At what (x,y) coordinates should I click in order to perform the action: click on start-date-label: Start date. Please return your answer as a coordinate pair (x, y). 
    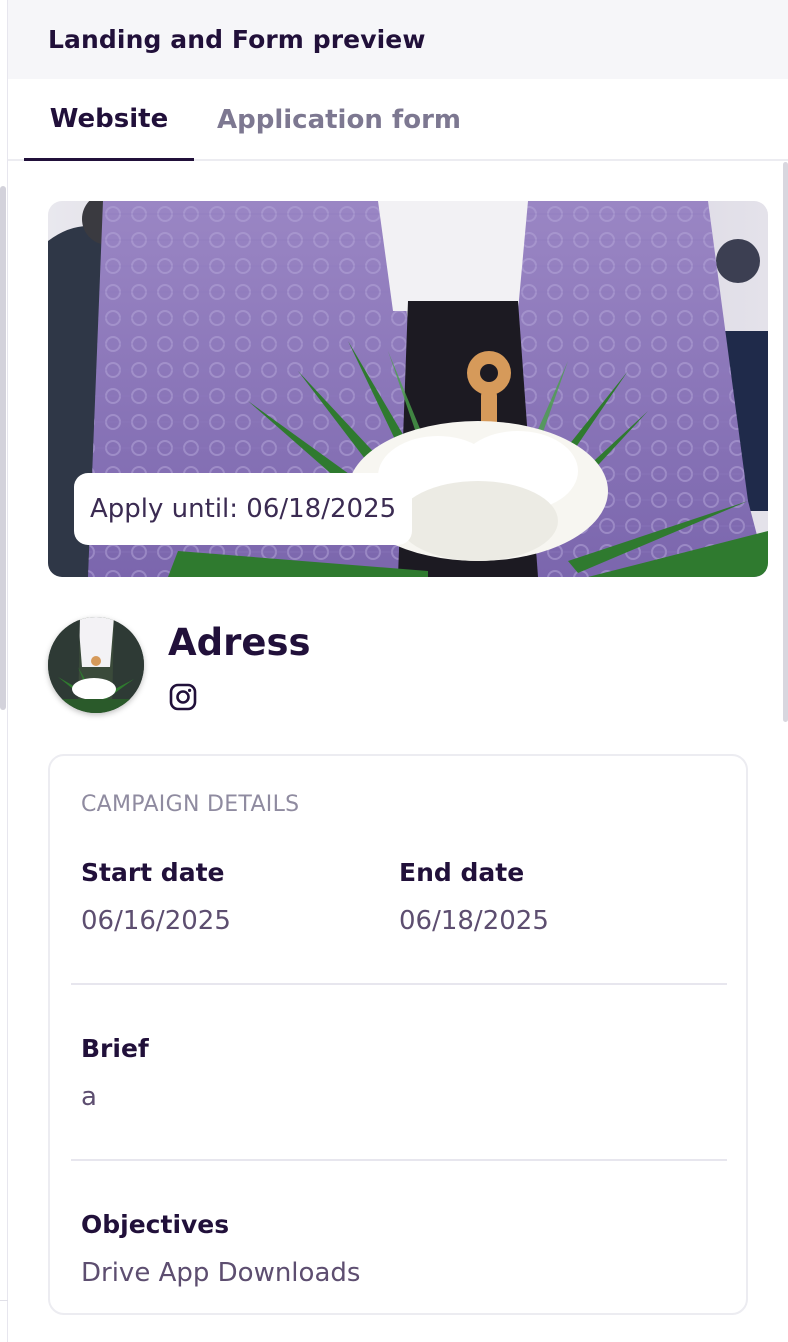
    Looking at the image, I should click on (153, 872).